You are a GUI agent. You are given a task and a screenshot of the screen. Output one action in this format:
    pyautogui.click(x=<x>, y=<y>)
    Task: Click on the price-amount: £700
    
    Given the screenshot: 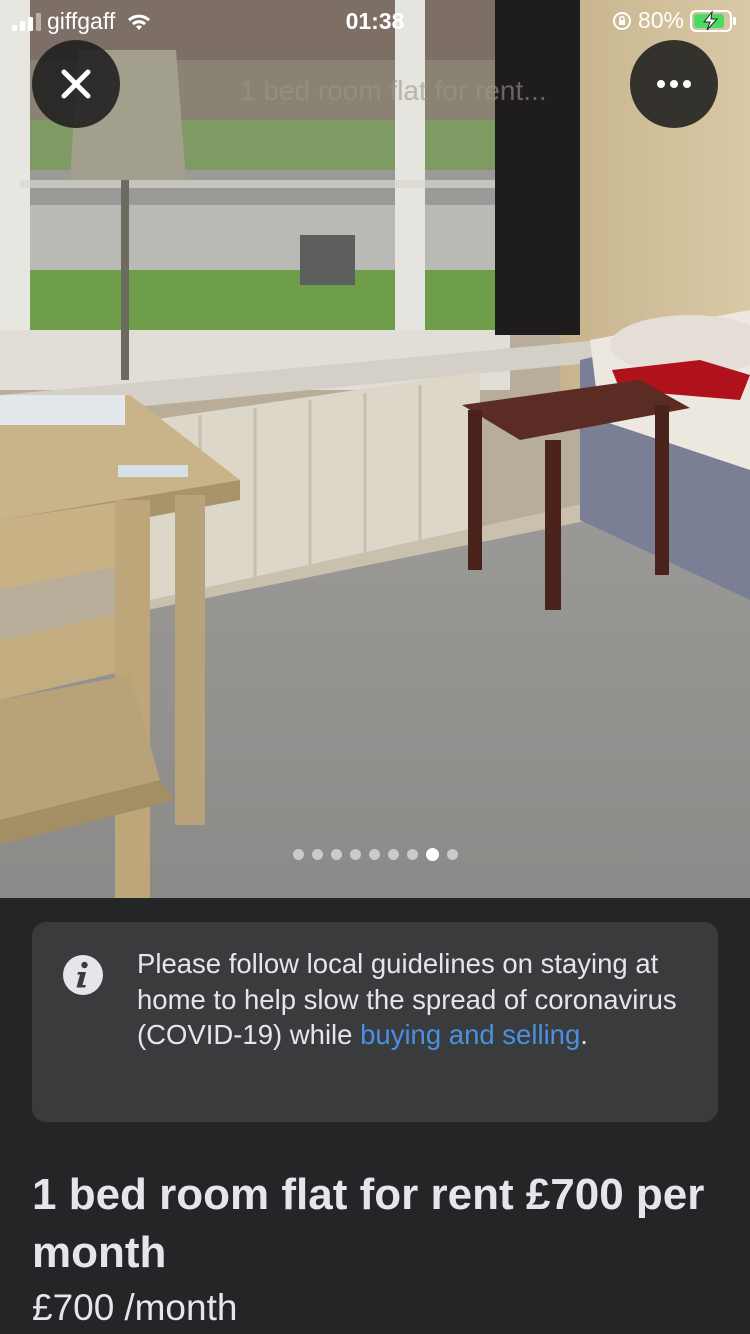 What is the action you would take?
    pyautogui.click(x=73, y=1307)
    